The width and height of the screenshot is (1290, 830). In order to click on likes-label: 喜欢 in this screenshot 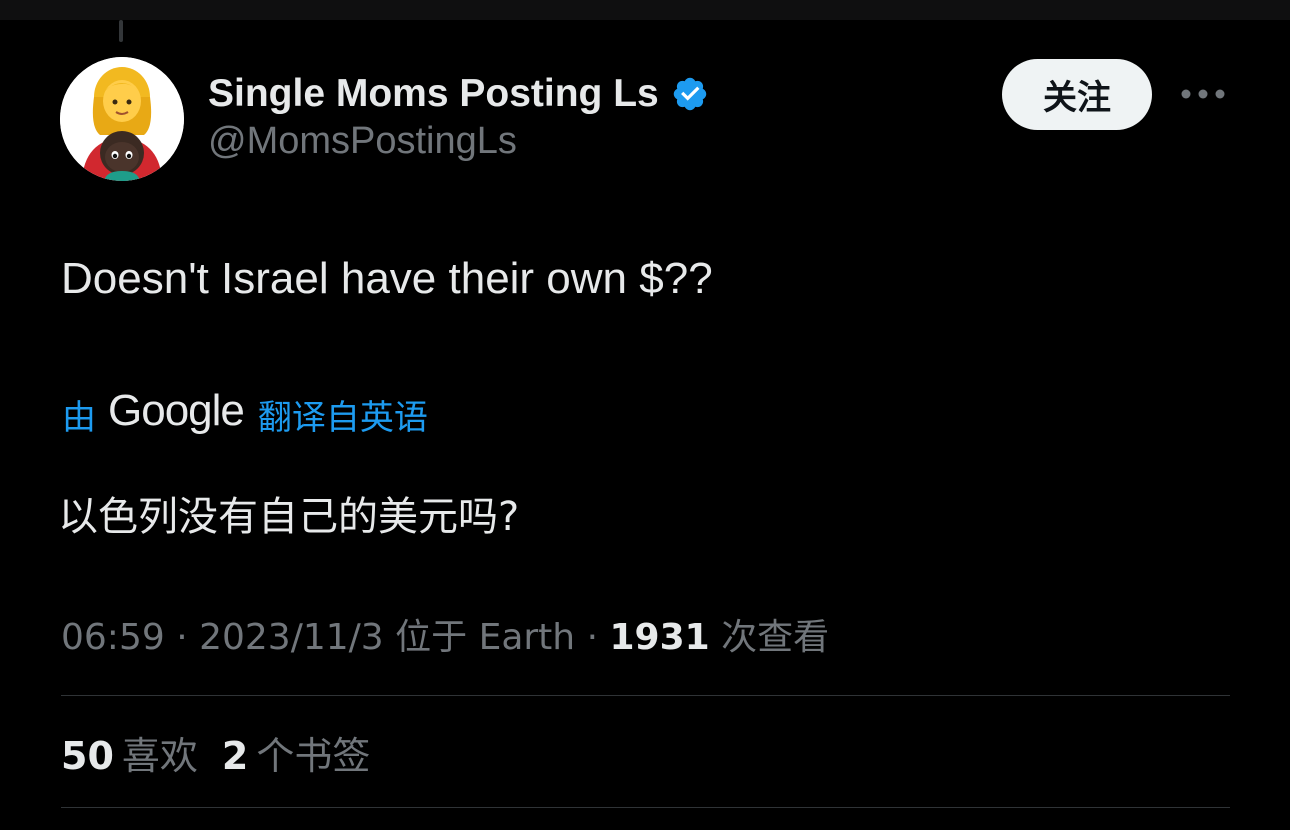, I will do `click(159, 756)`.